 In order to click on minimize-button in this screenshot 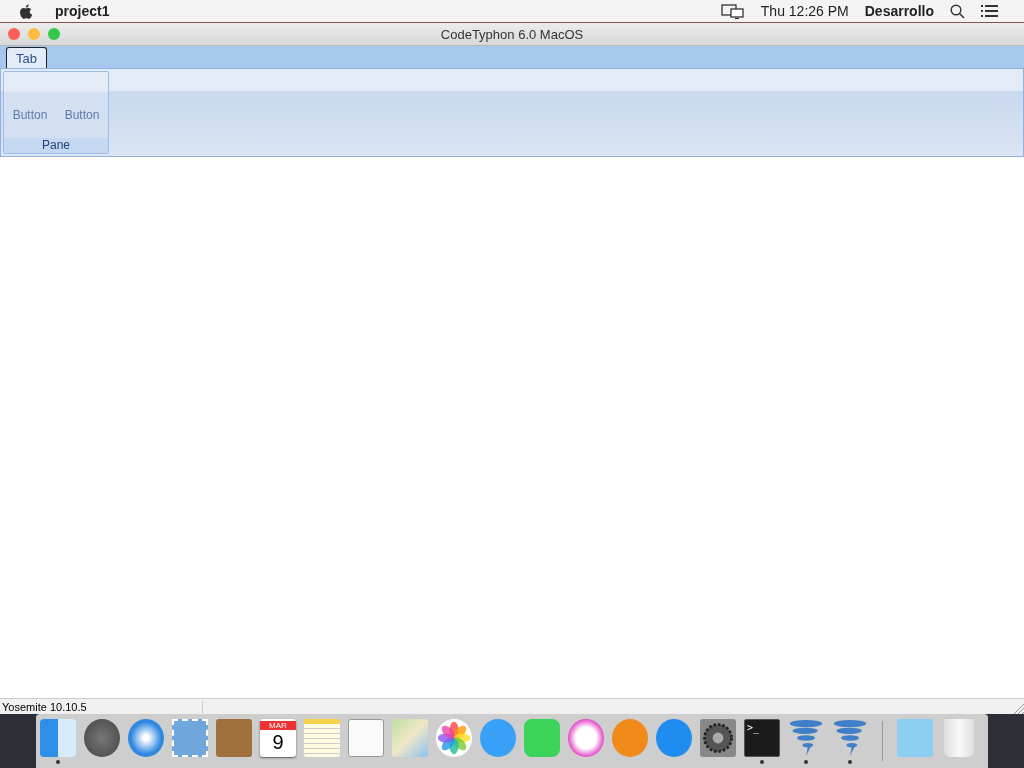, I will do `click(34, 34)`.